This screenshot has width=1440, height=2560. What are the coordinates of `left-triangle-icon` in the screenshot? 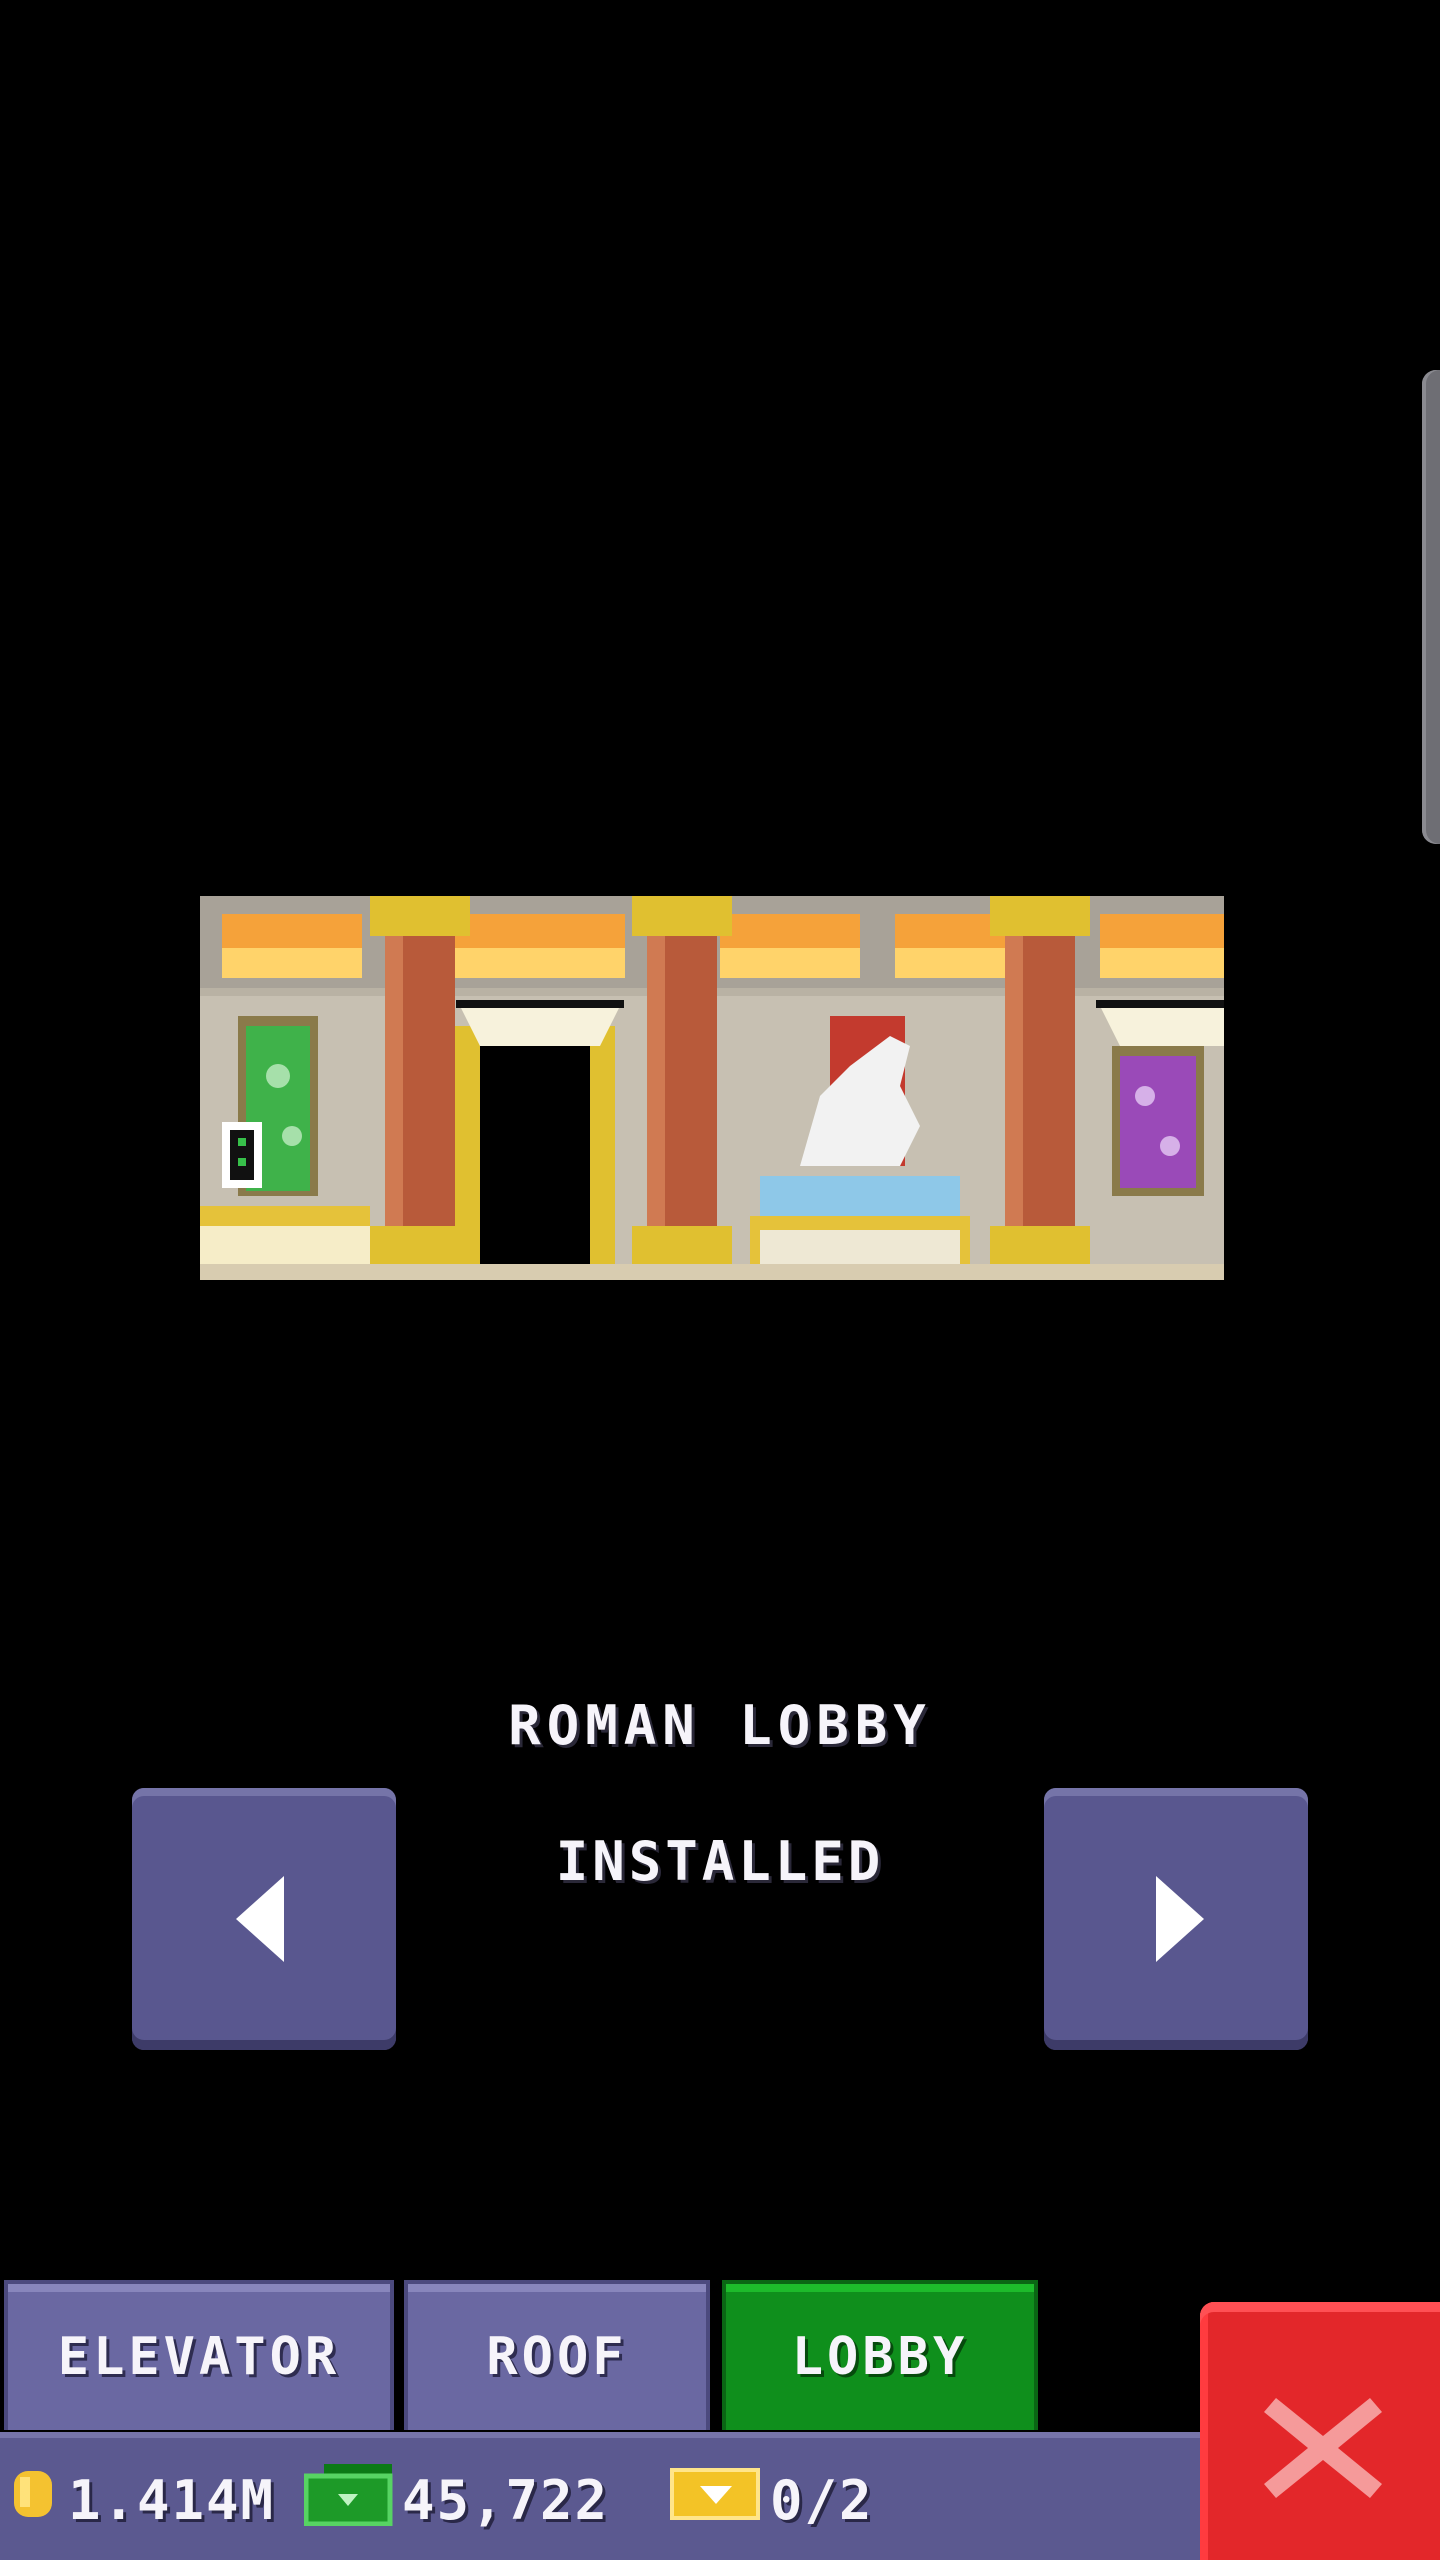 It's located at (260, 1919).